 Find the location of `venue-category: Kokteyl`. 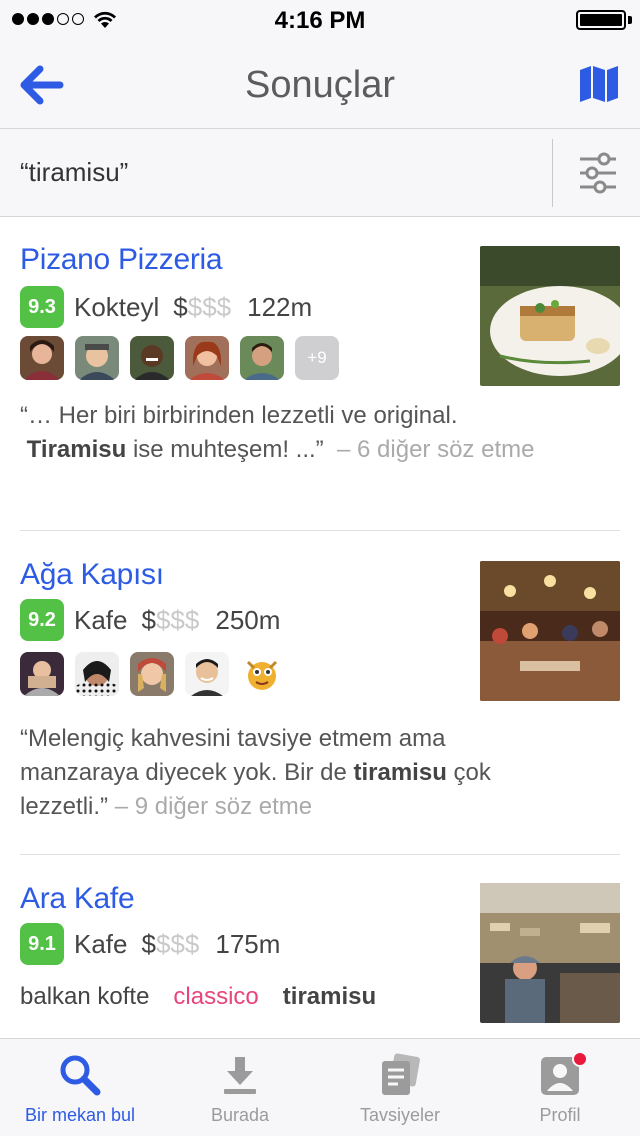

venue-category: Kokteyl is located at coordinates (117, 306).